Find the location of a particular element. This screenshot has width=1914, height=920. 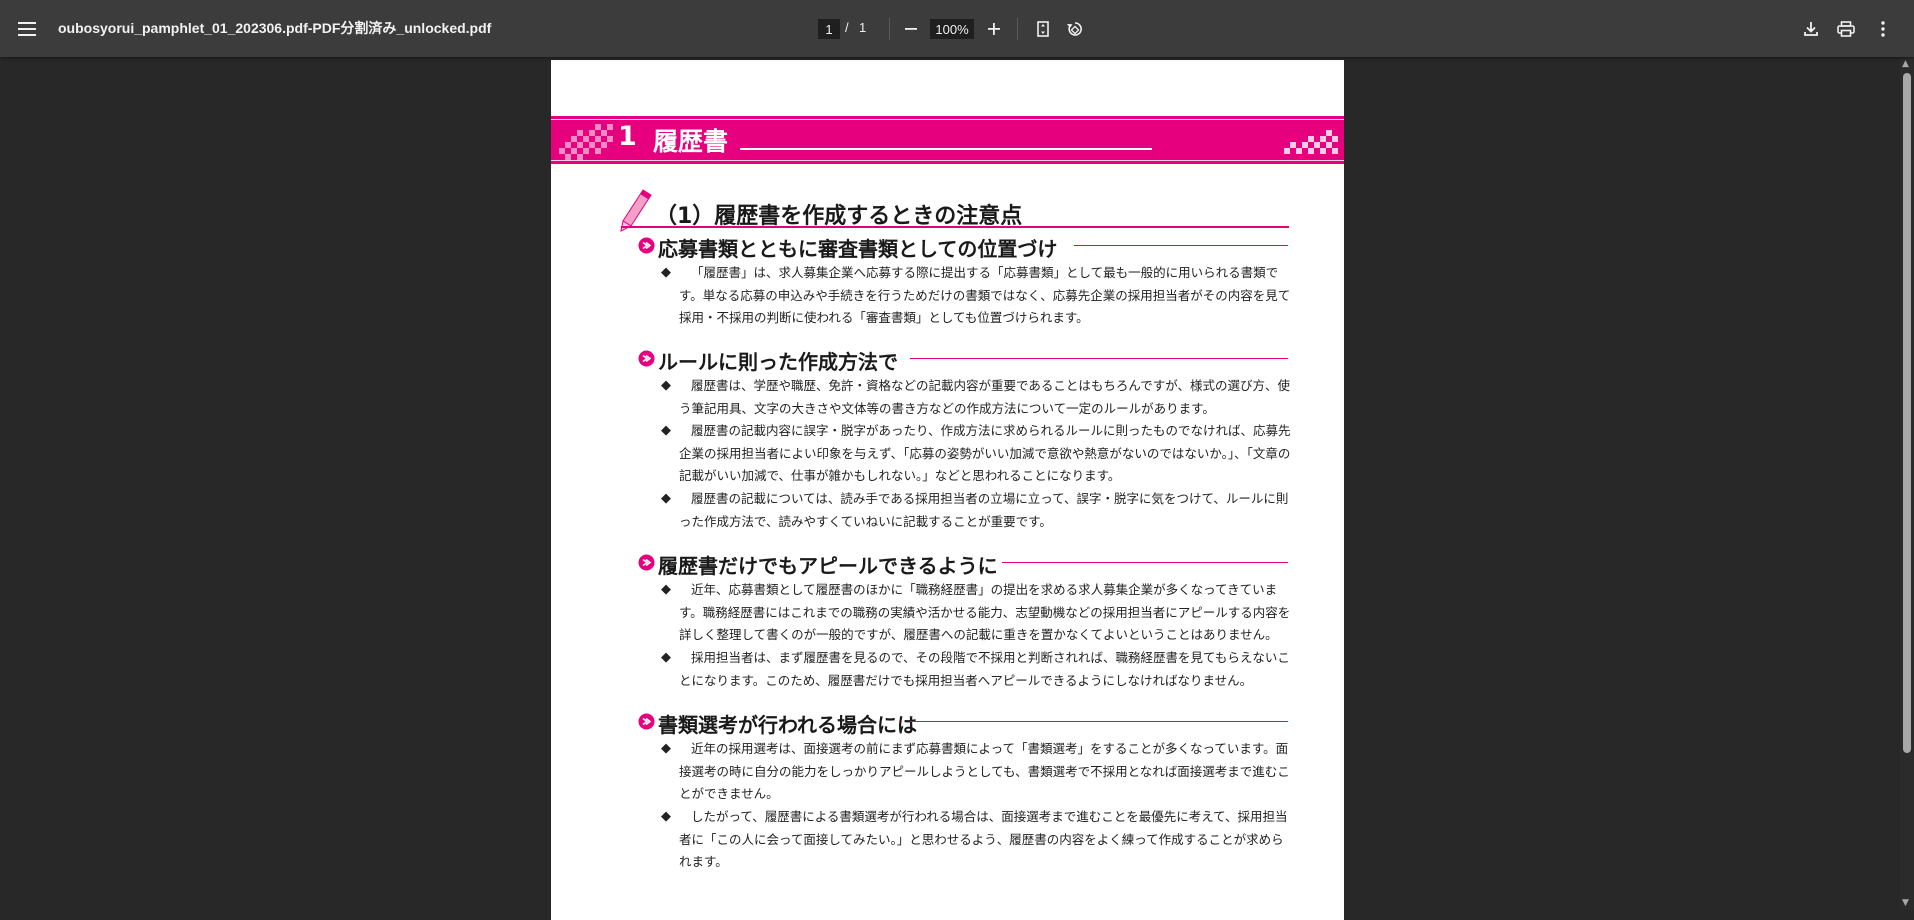

subsection-header: 履歴書だけでもアピールできるように is located at coordinates (963, 564).